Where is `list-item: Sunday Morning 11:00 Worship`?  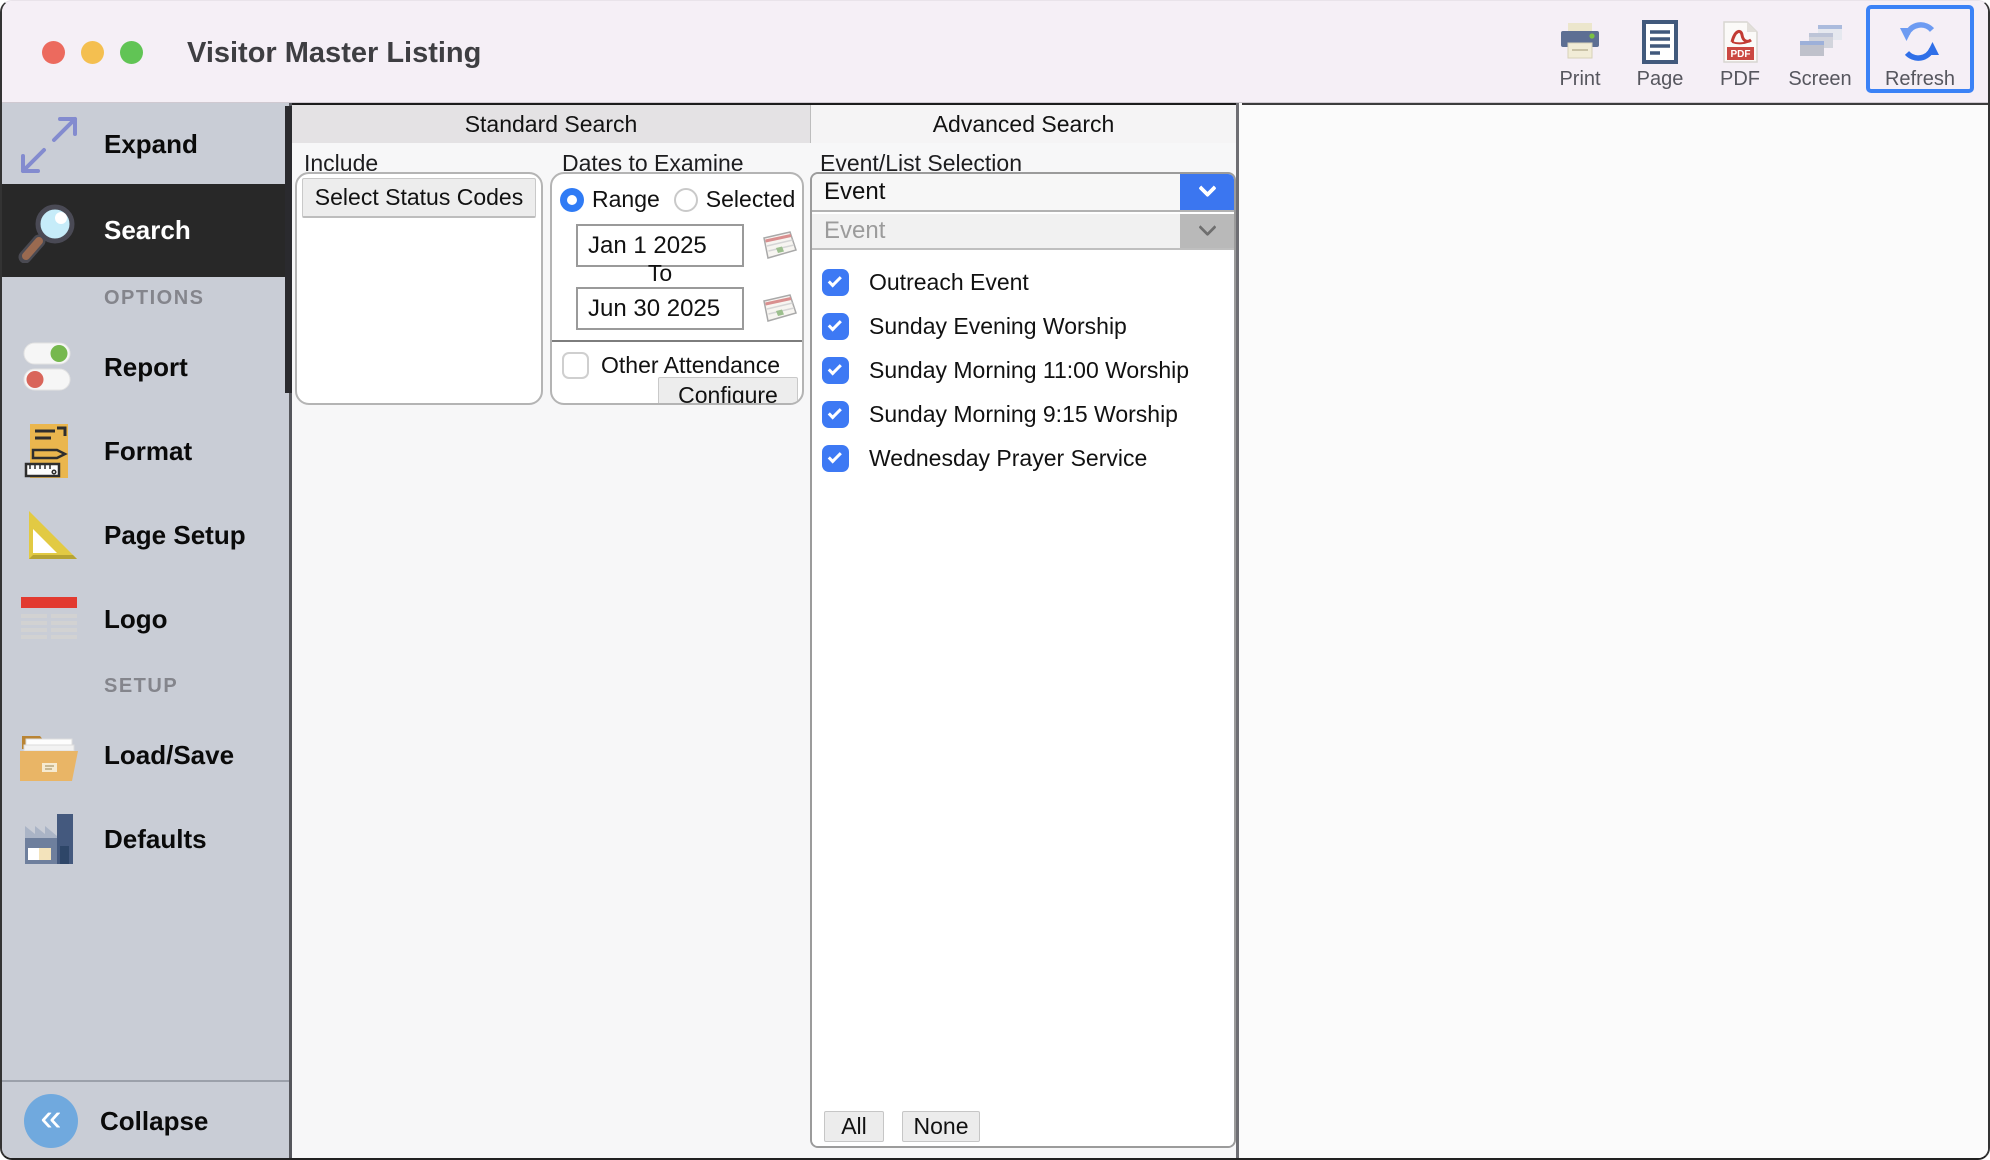
list-item: Sunday Morning 11:00 Worship is located at coordinates (1023, 370).